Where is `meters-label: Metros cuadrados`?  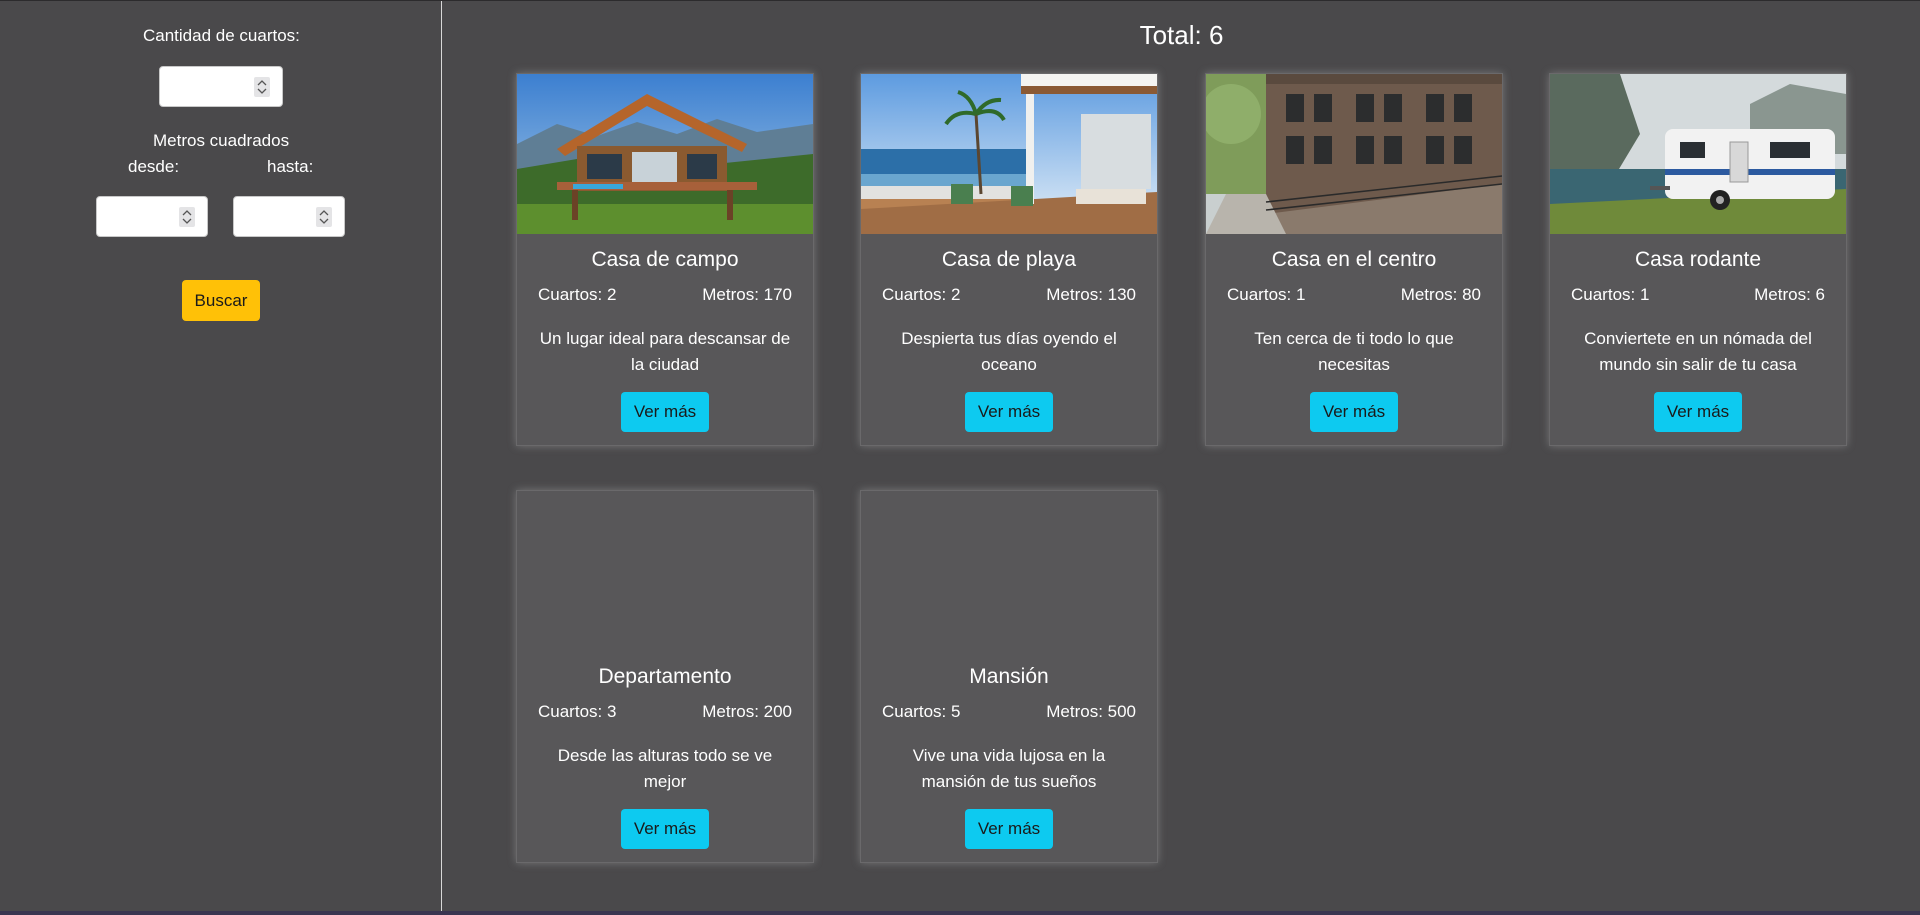
meters-label: Metros cuadrados is located at coordinates (221, 140).